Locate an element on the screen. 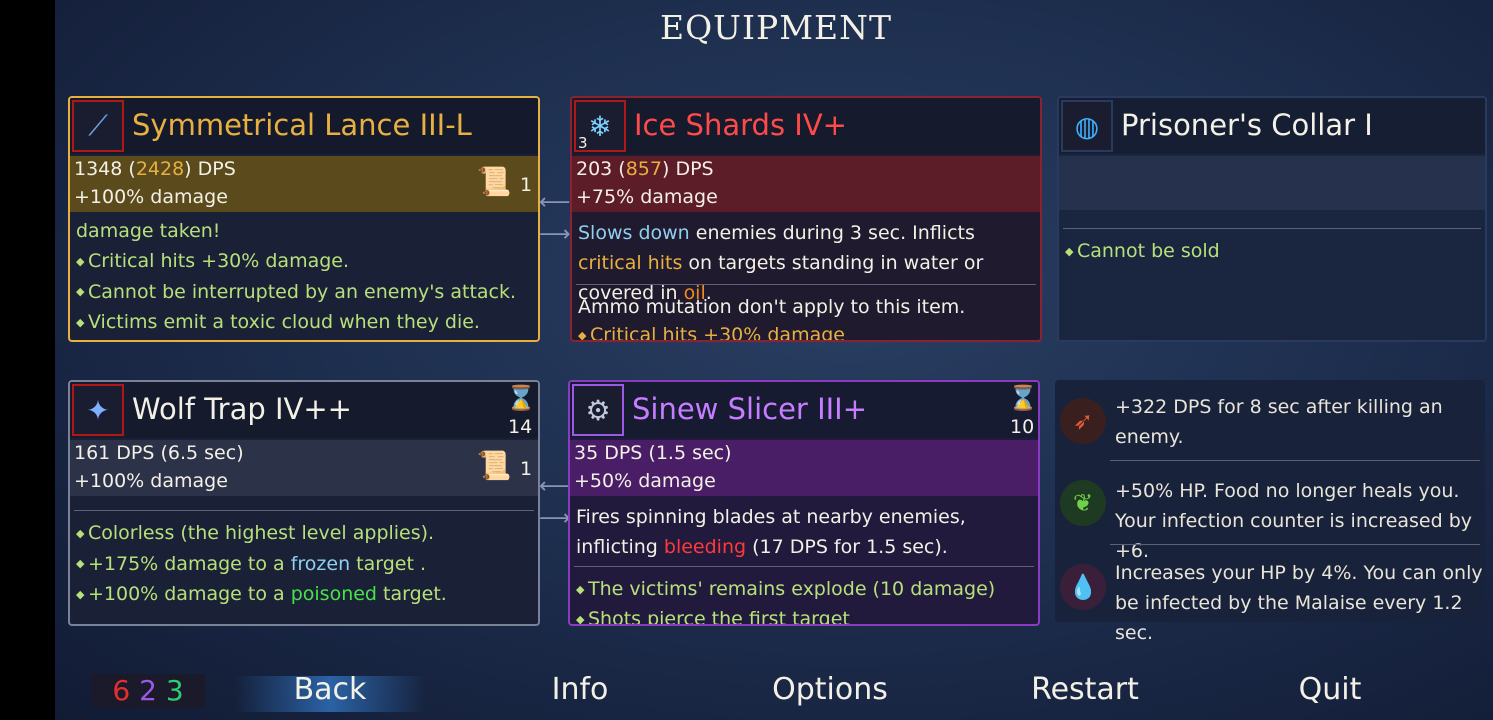 The height and width of the screenshot is (720, 1493). desc-line-cut: Critical hits +30% damage is located at coordinates (804, 330).